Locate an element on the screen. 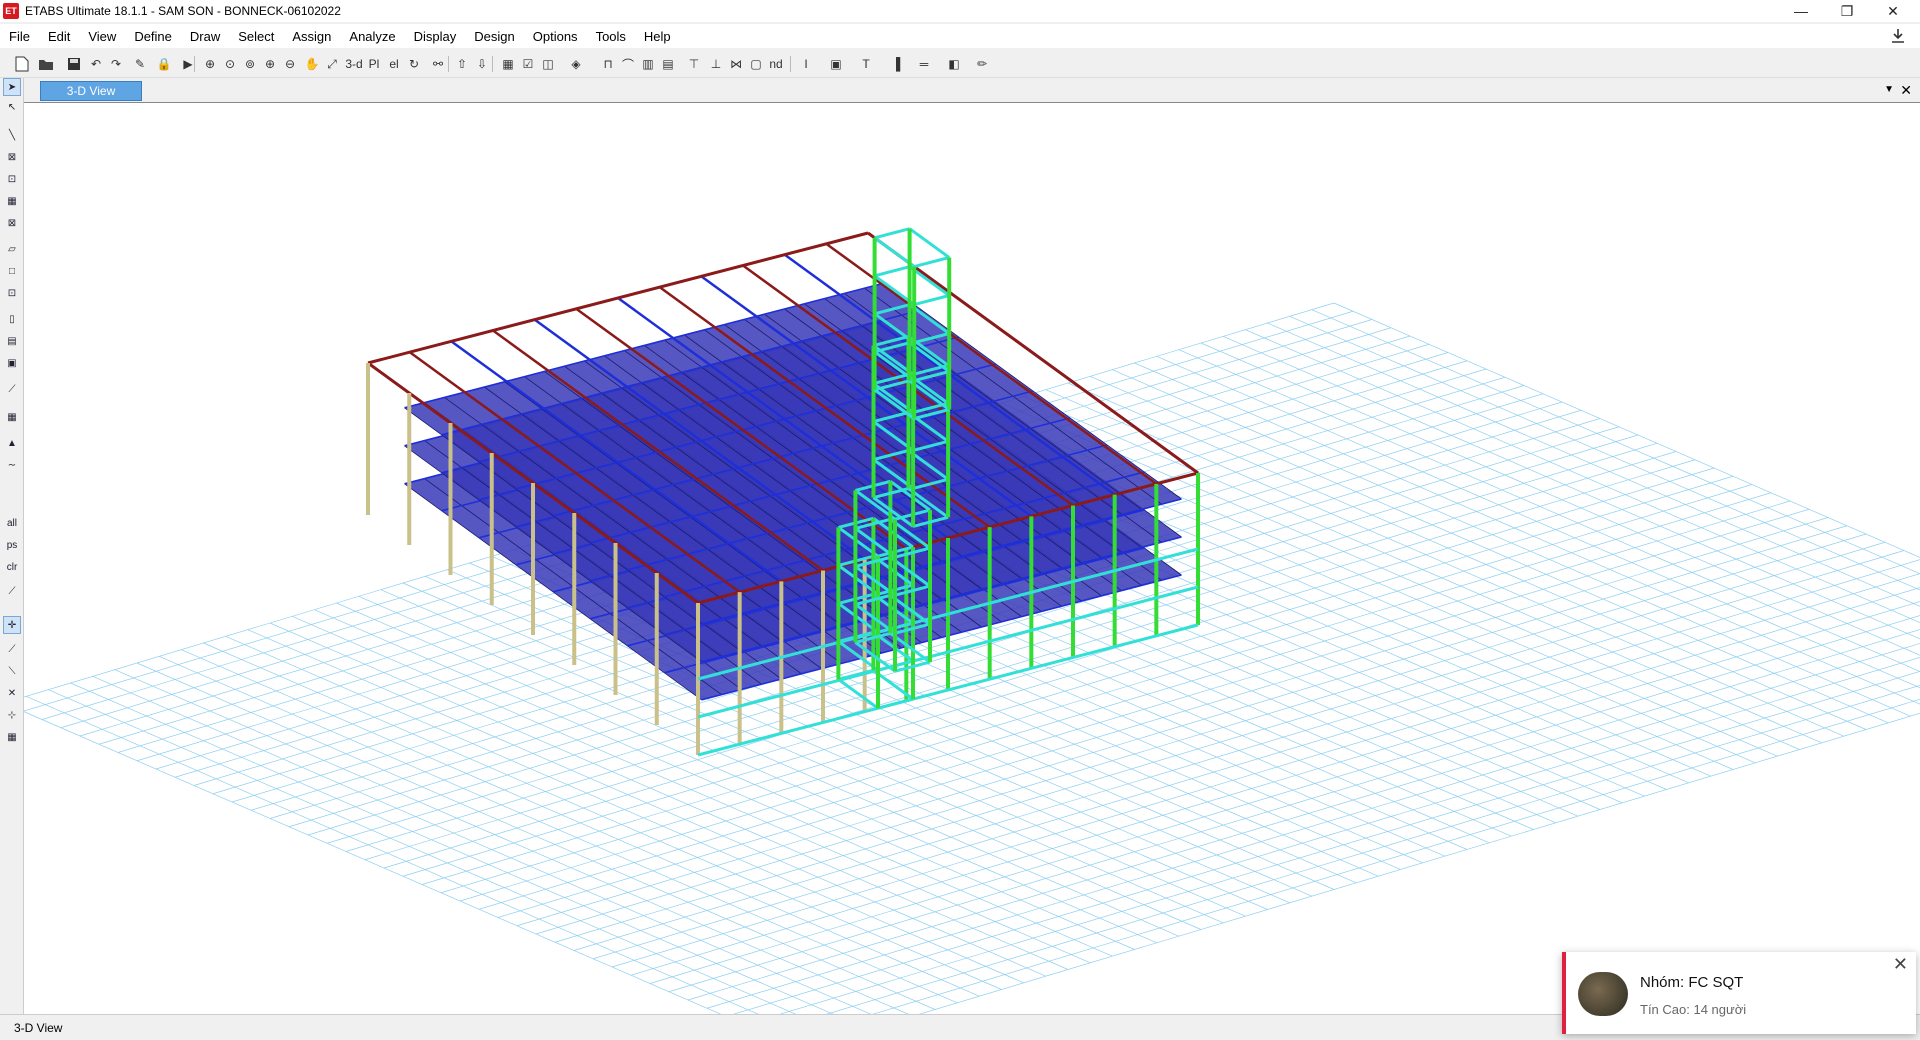 Image resolution: width=1920 pixels, height=1040 pixels. draw-beam-icon: I is located at coordinates (806, 64).